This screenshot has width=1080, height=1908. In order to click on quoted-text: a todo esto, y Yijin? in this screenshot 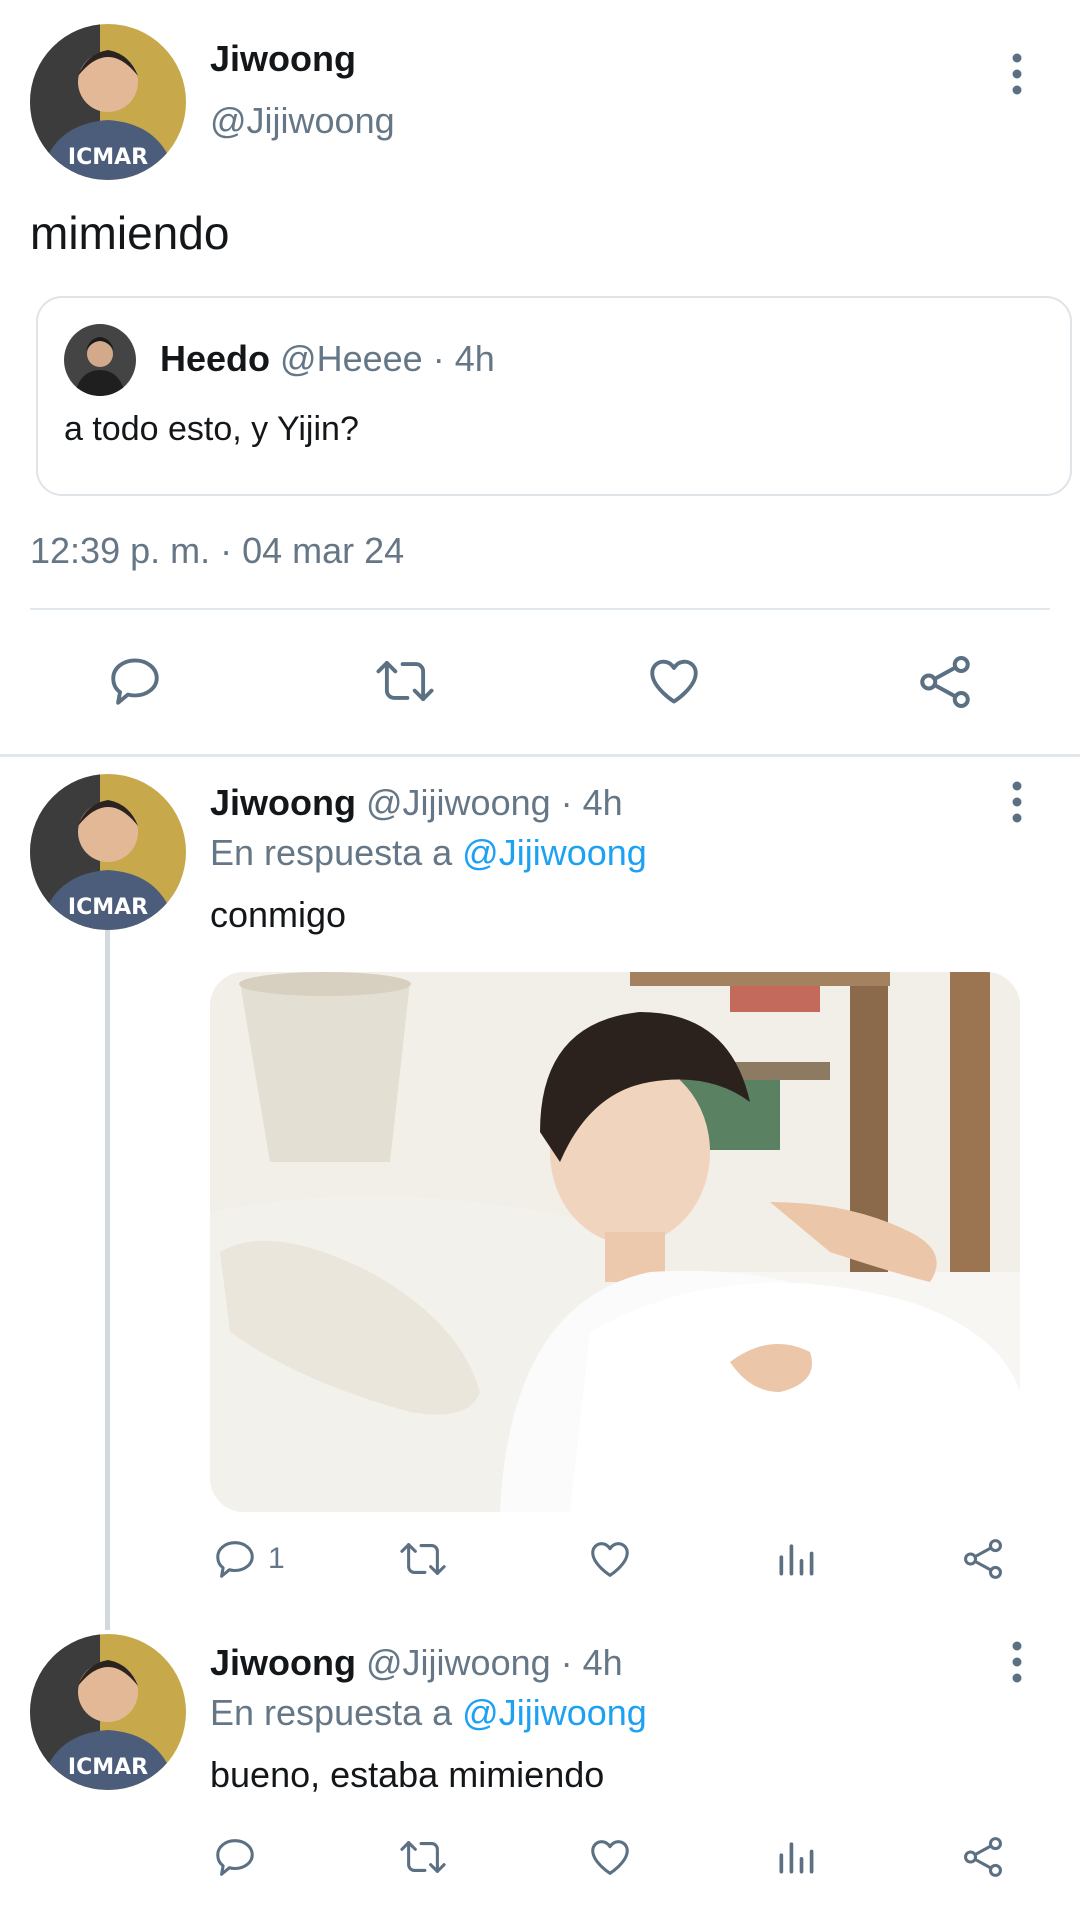, I will do `click(211, 429)`.